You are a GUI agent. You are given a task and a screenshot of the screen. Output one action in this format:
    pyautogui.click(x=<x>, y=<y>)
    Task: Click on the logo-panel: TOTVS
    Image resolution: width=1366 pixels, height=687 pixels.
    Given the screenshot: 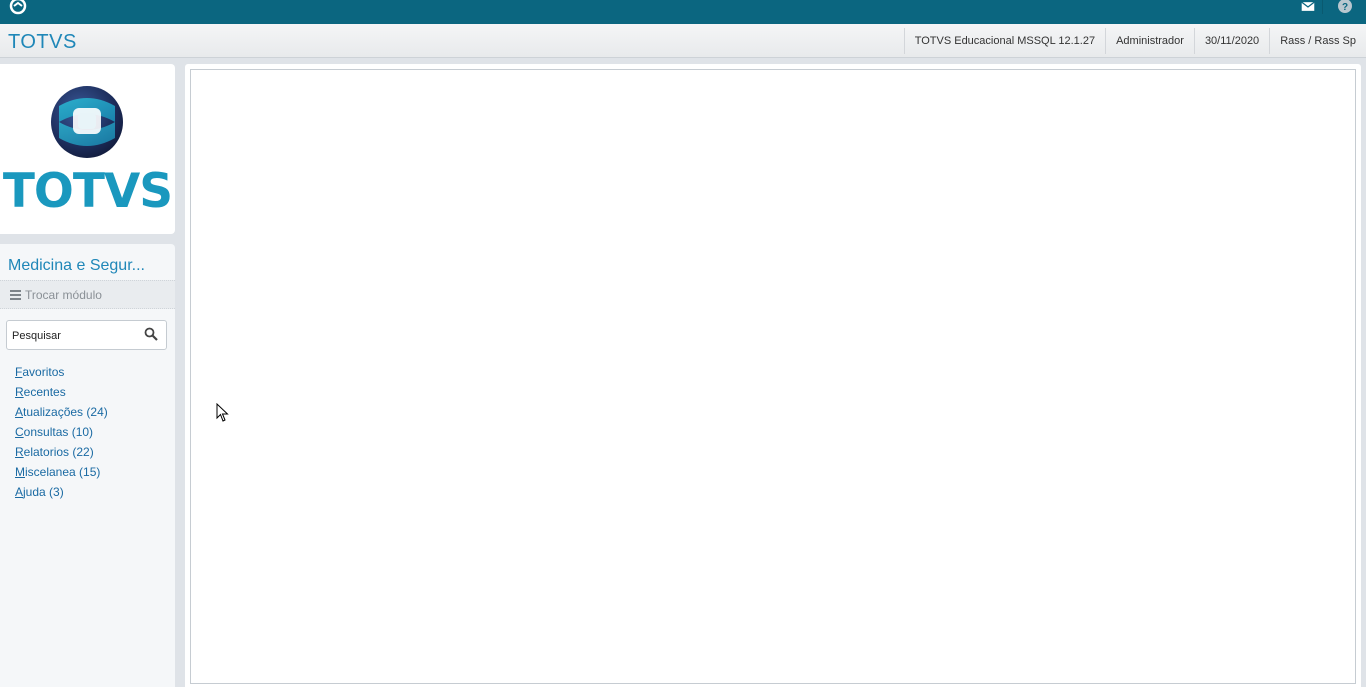 What is the action you would take?
    pyautogui.click(x=87, y=149)
    